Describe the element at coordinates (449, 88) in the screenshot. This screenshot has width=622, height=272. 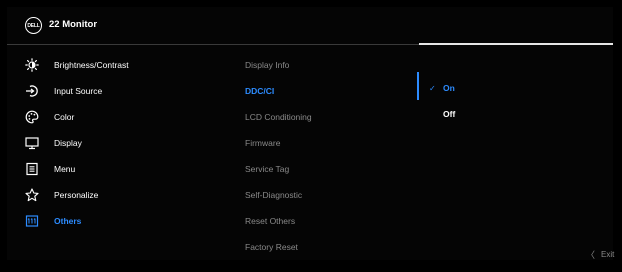
I see `option-label: On` at that location.